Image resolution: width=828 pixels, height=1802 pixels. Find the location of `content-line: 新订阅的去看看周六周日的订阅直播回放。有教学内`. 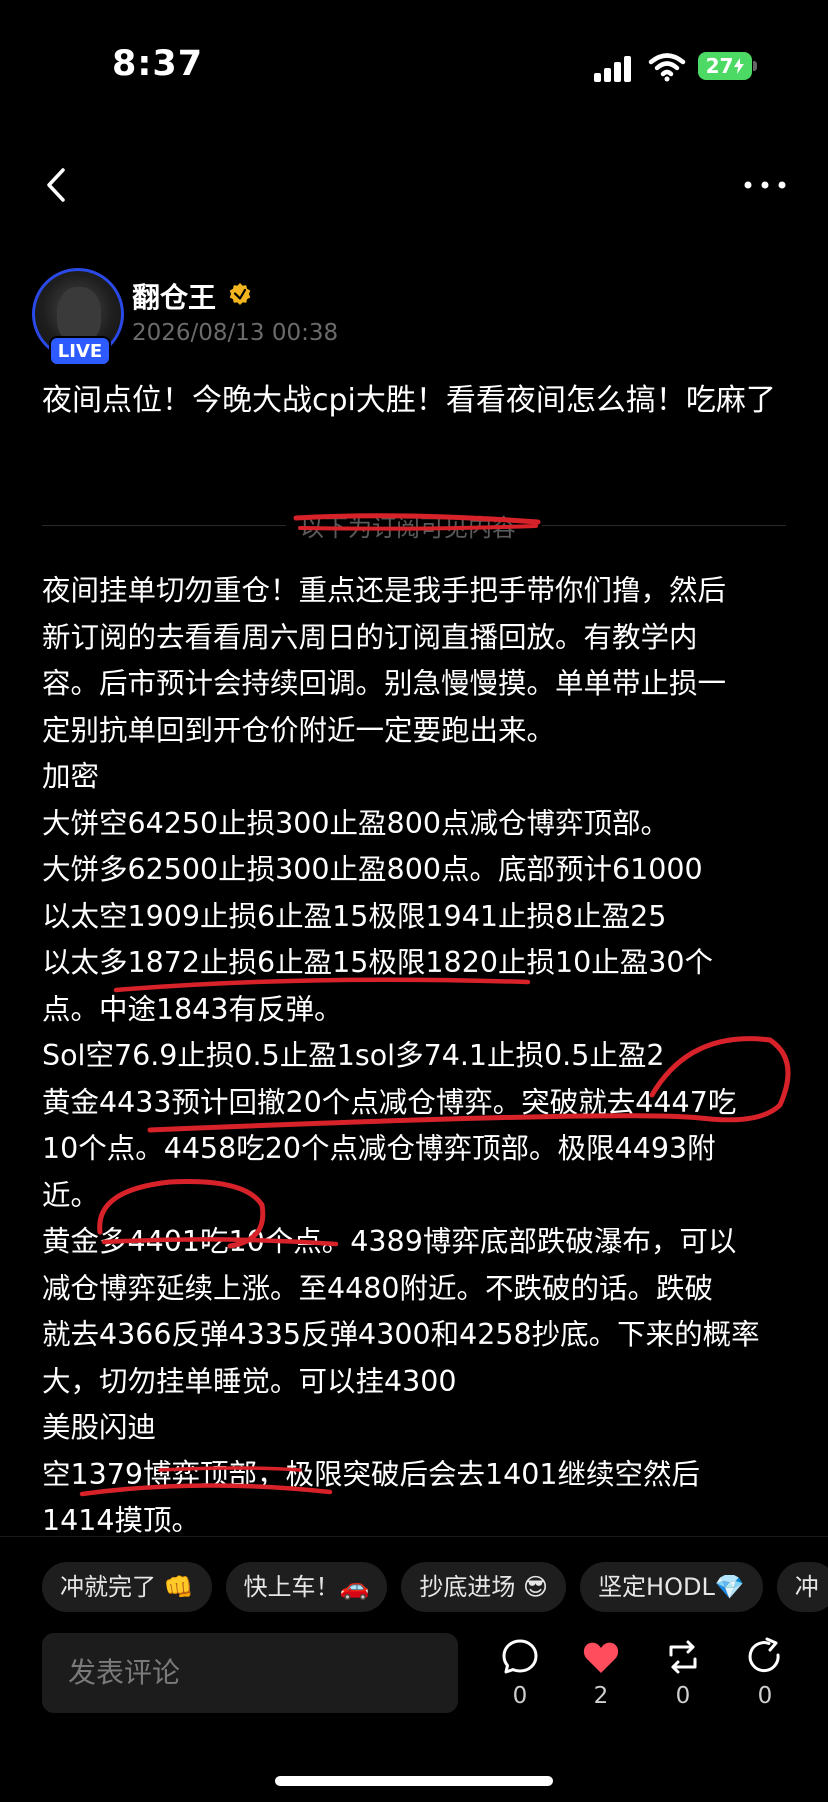

content-line: 新订阅的去看看周六周日的订阅直播回放。有教学内 is located at coordinates (370, 637).